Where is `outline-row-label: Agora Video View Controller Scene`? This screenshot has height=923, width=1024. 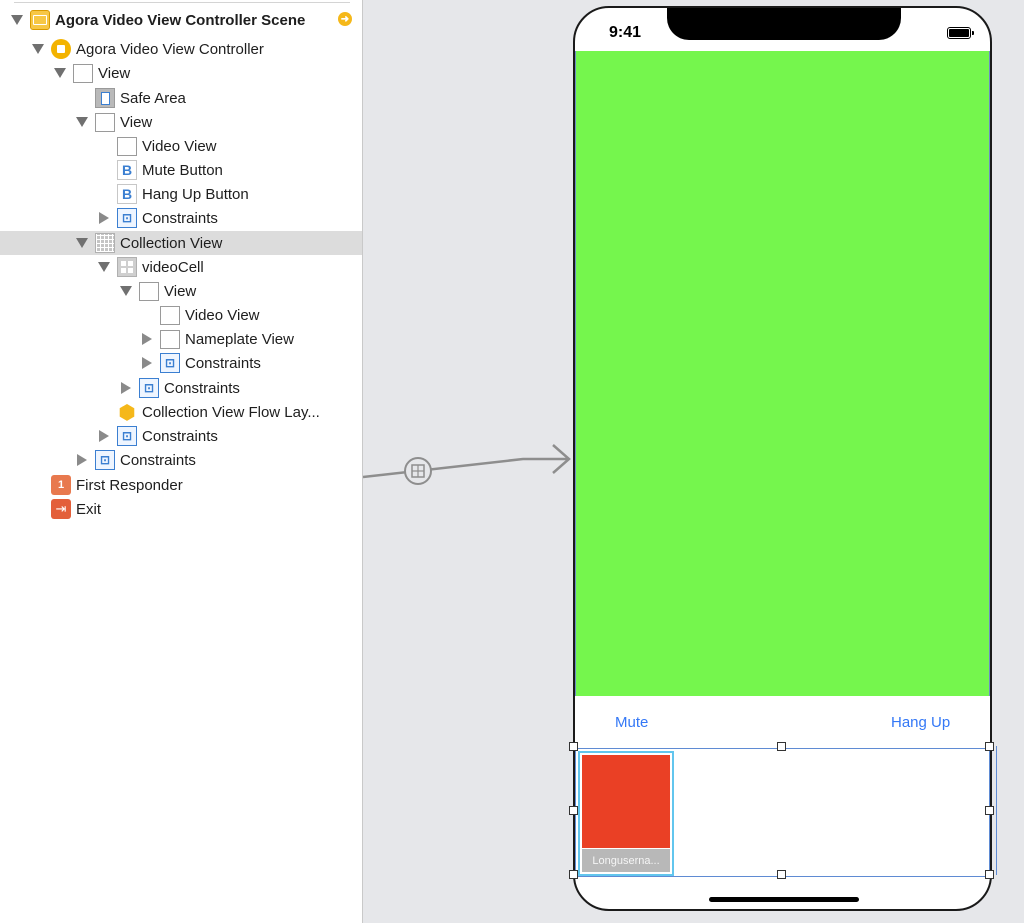 outline-row-label: Agora Video View Controller Scene is located at coordinates (180, 20).